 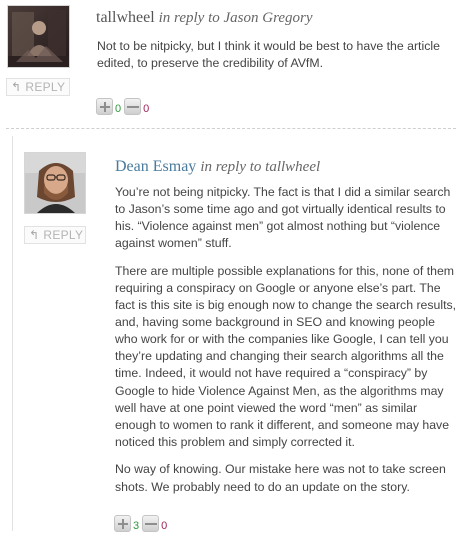 I want to click on avatar-tallwheel, so click(x=38, y=36).